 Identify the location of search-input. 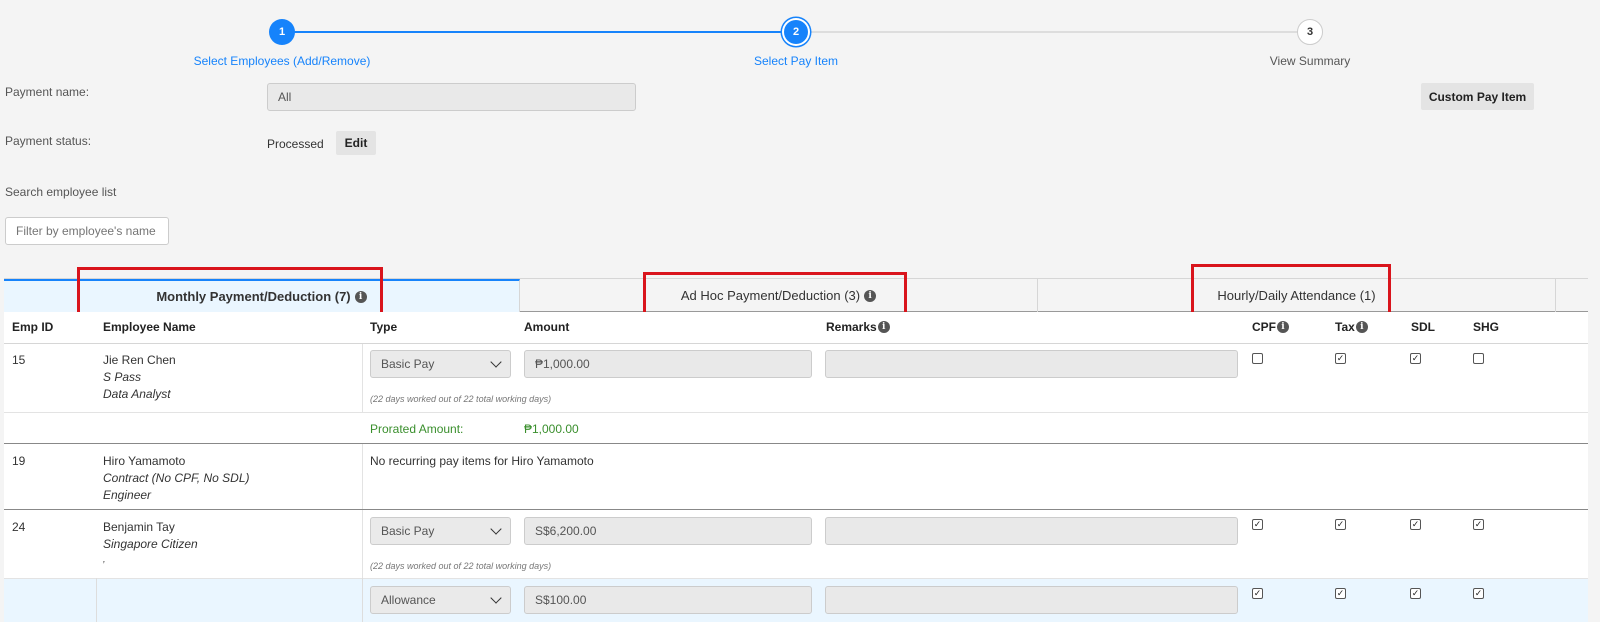
(87, 231).